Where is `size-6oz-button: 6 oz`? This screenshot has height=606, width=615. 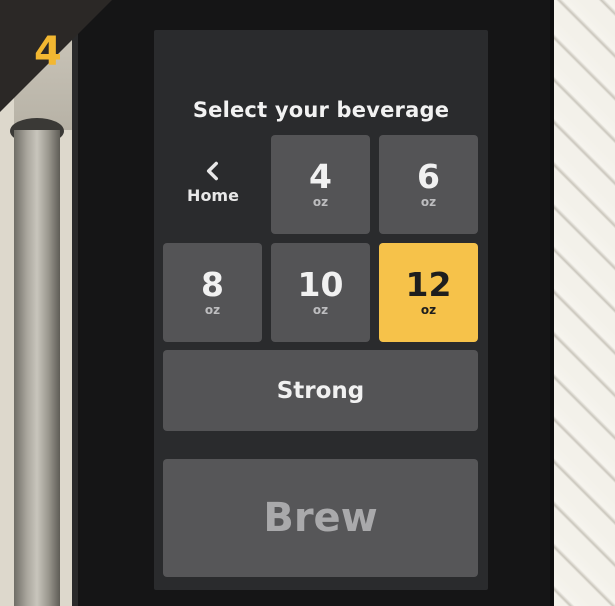
size-6oz-button: 6 oz is located at coordinates (428, 184).